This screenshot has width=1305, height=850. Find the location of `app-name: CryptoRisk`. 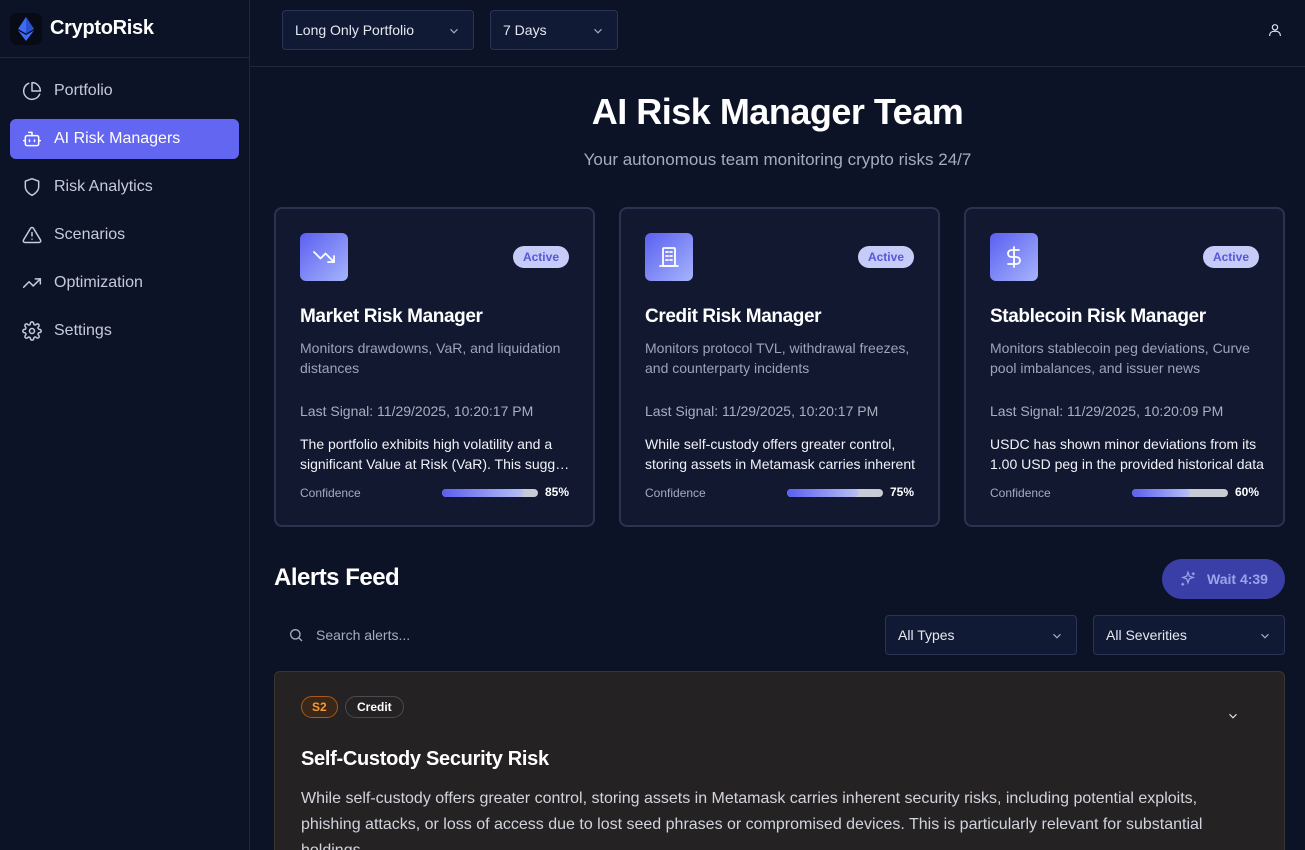

app-name: CryptoRisk is located at coordinates (102, 28).